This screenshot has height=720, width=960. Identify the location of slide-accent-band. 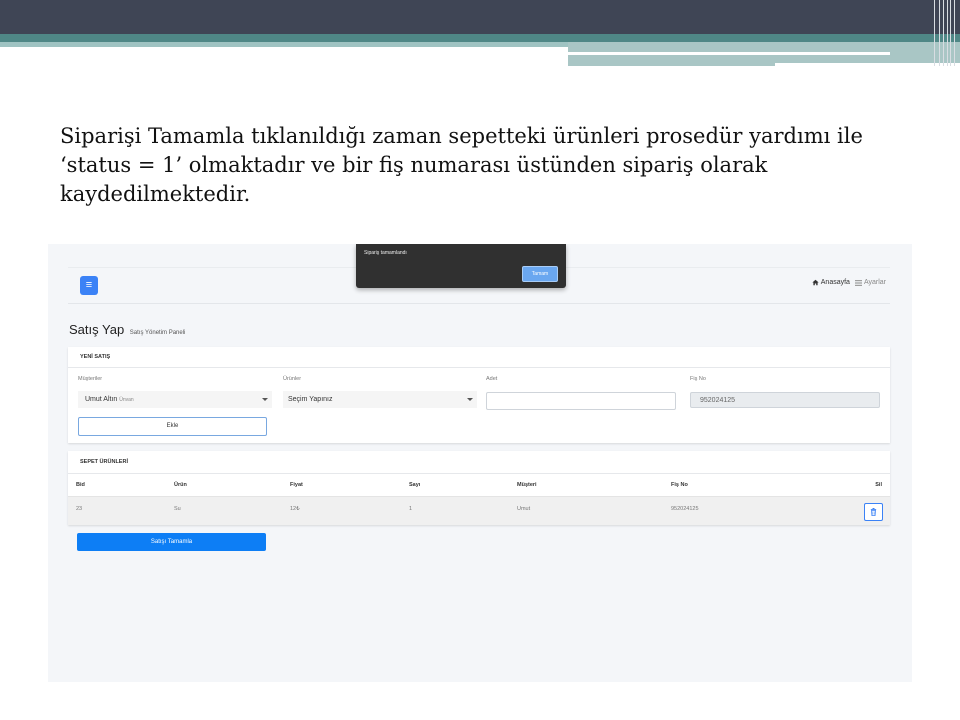
(480, 38).